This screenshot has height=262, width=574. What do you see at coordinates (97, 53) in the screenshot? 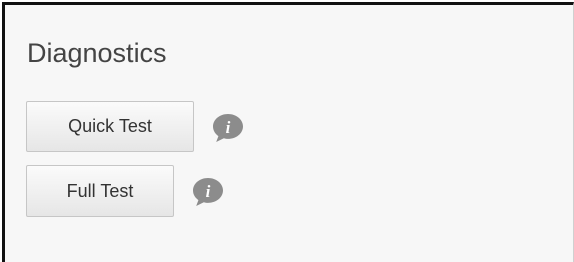
I see `section-title: Diagnostics` at bounding box center [97, 53].